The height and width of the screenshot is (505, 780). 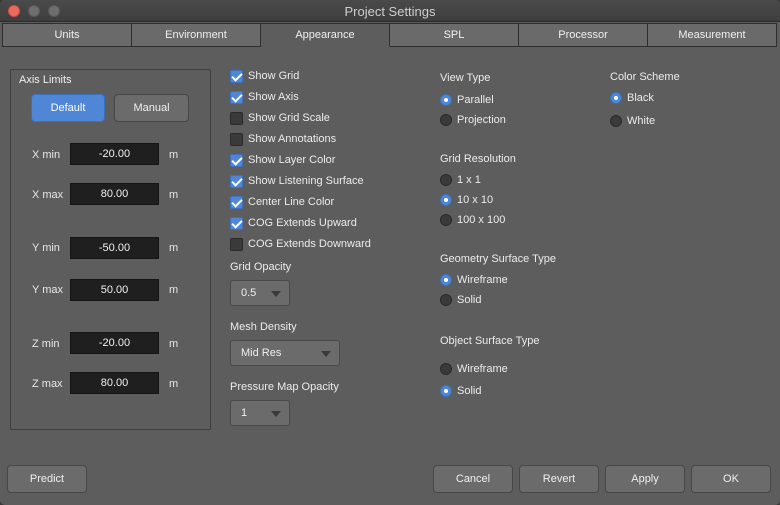 I want to click on view-type-parallel-radio: Parallel, so click(x=467, y=100).